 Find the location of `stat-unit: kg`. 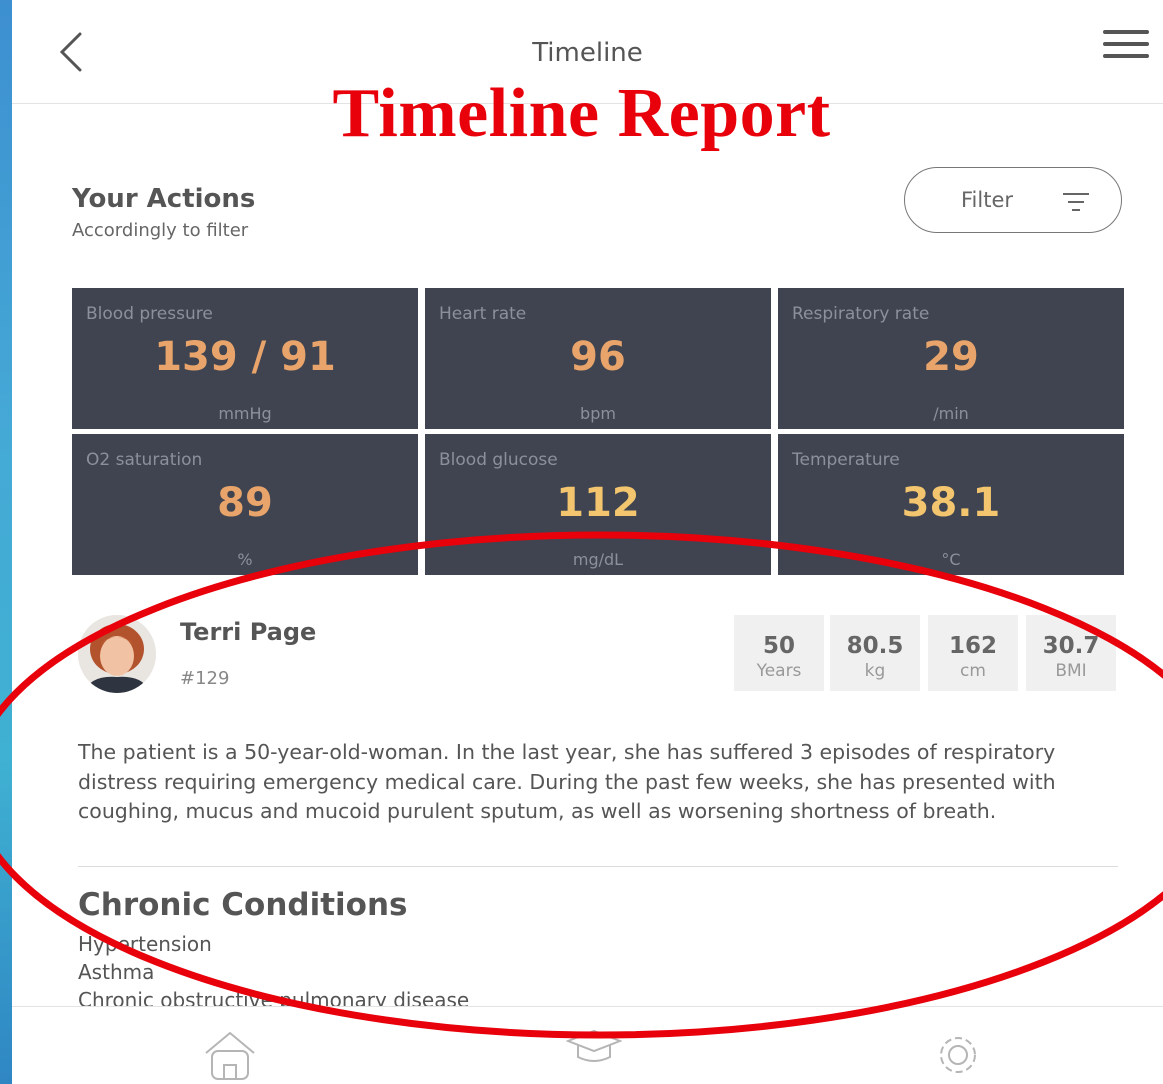

stat-unit: kg is located at coordinates (875, 671).